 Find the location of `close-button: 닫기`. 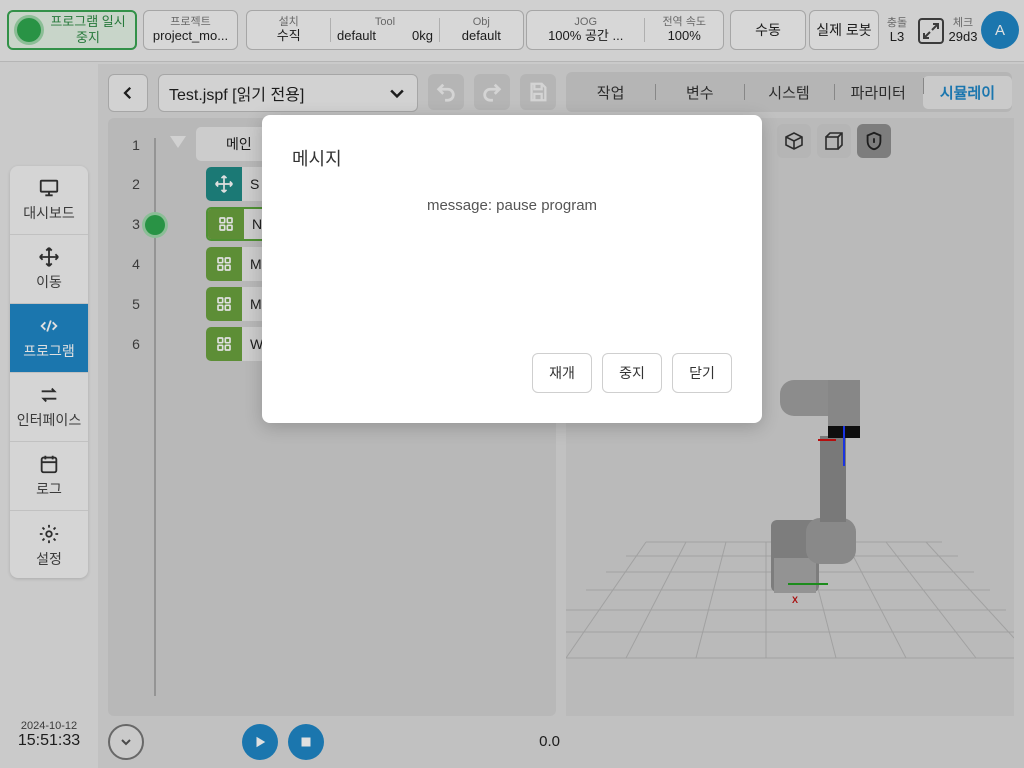

close-button: 닫기 is located at coordinates (702, 373).